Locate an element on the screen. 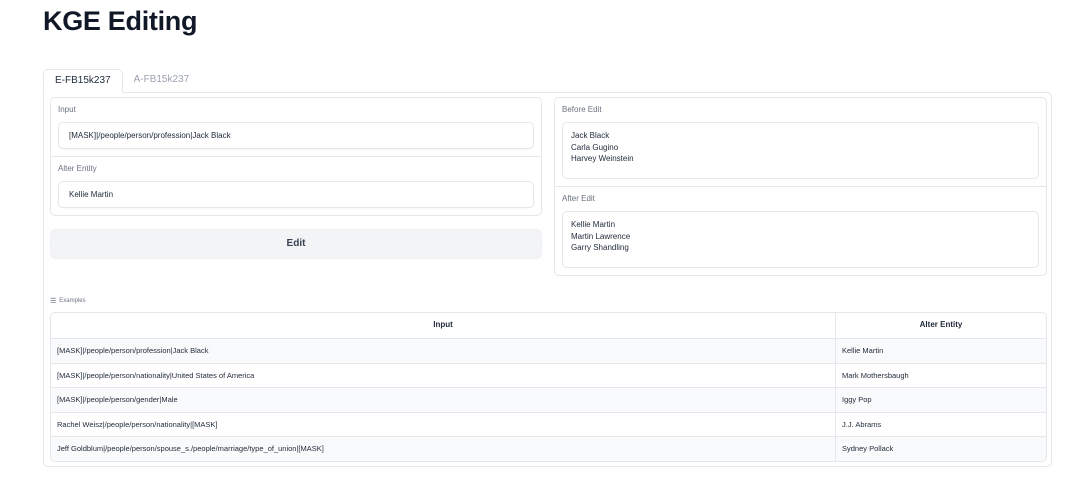 This screenshot has height=485, width=1080. before-edit-line: Carla Gugino is located at coordinates (595, 147).